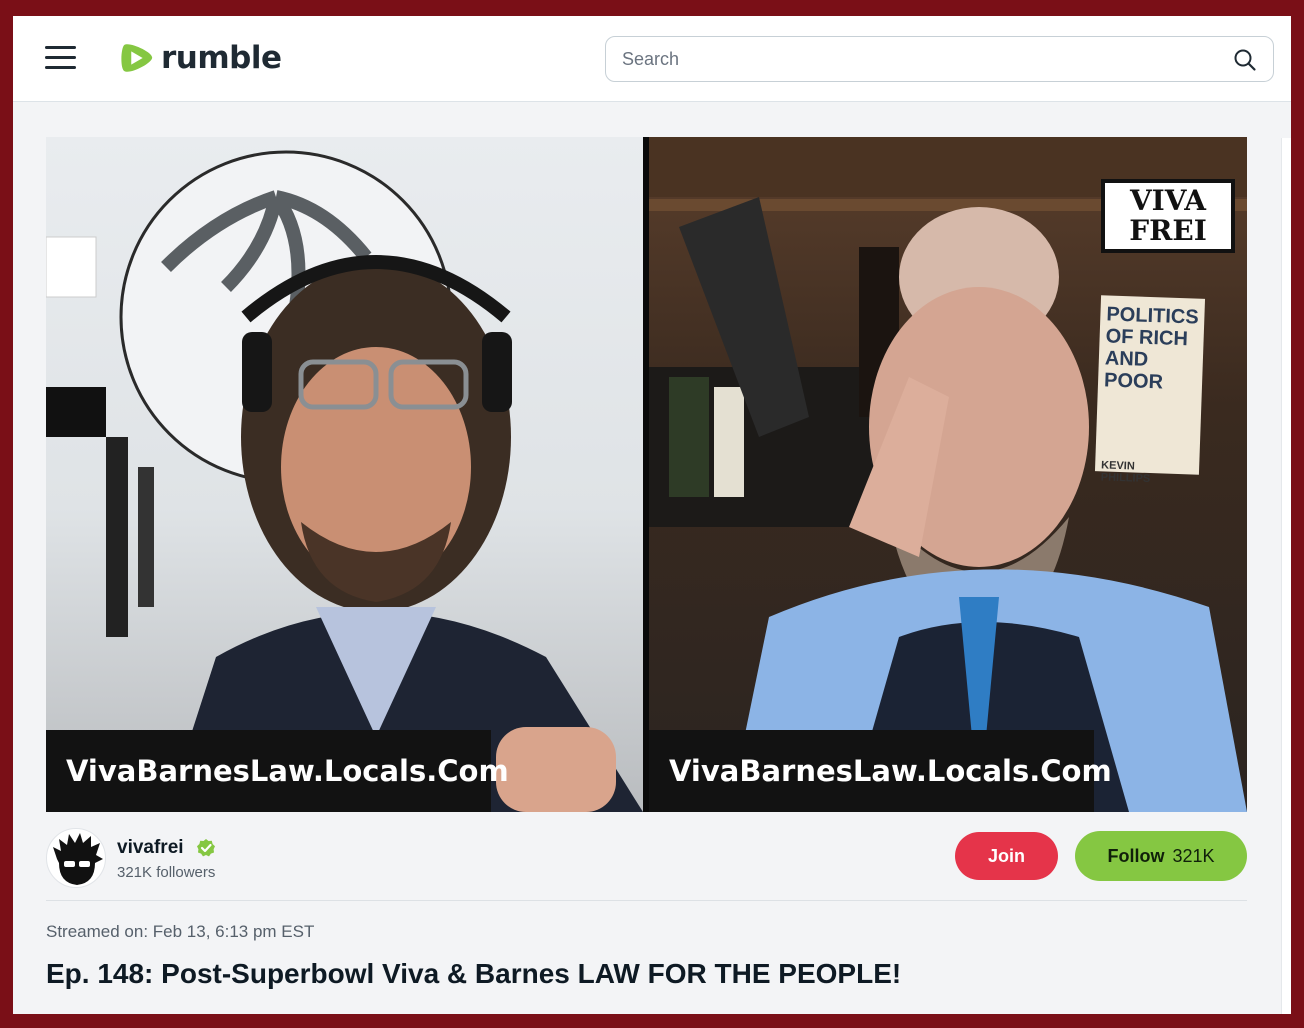 The width and height of the screenshot is (1304, 1028). Describe the element at coordinates (60, 58) in the screenshot. I see `menu-icon` at that location.